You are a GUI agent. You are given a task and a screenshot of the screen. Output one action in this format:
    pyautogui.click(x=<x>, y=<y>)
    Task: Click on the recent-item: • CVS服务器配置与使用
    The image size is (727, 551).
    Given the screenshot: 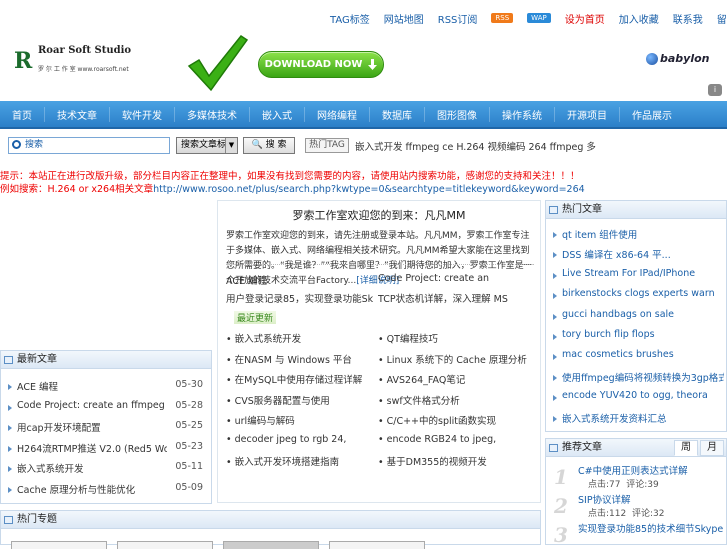 What is the action you would take?
    pyautogui.click(x=300, y=400)
    